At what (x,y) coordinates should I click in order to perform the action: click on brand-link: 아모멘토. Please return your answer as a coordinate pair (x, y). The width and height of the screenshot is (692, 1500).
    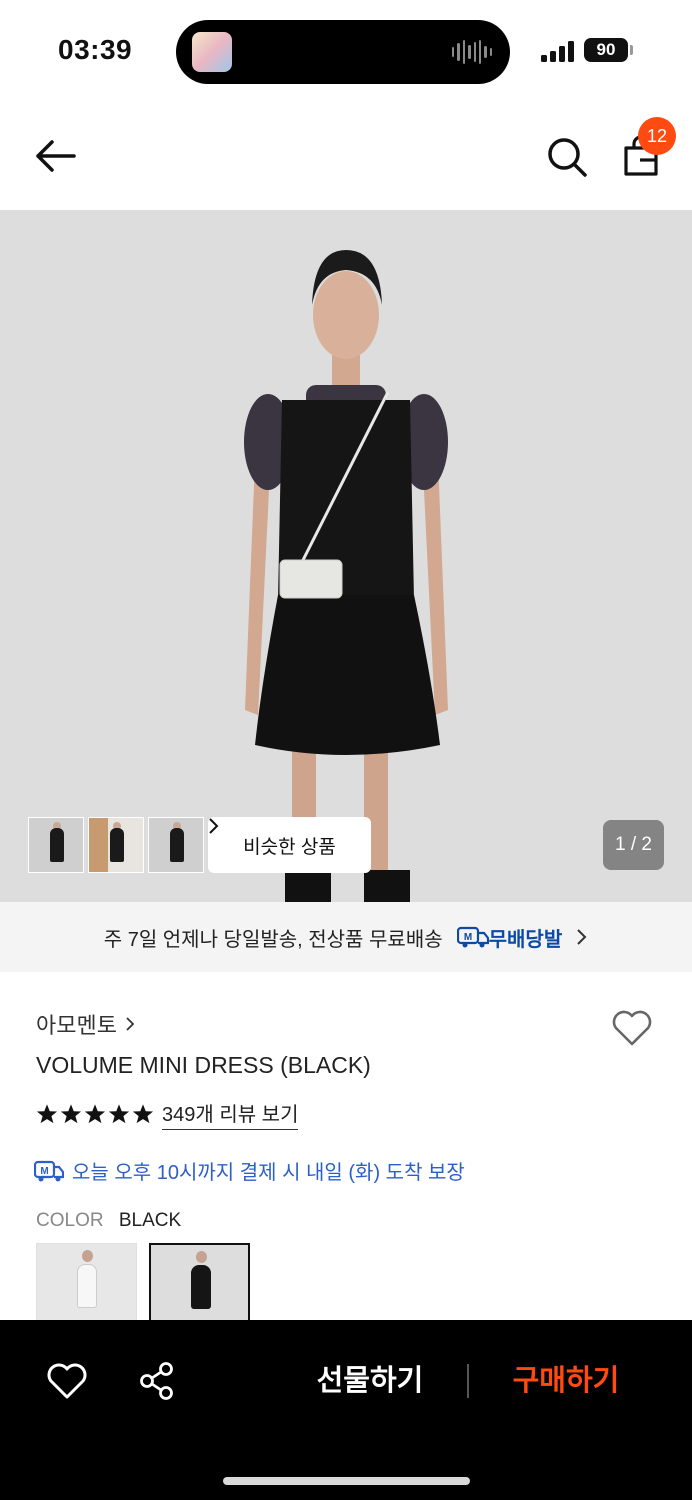
    Looking at the image, I should click on (85, 1024).